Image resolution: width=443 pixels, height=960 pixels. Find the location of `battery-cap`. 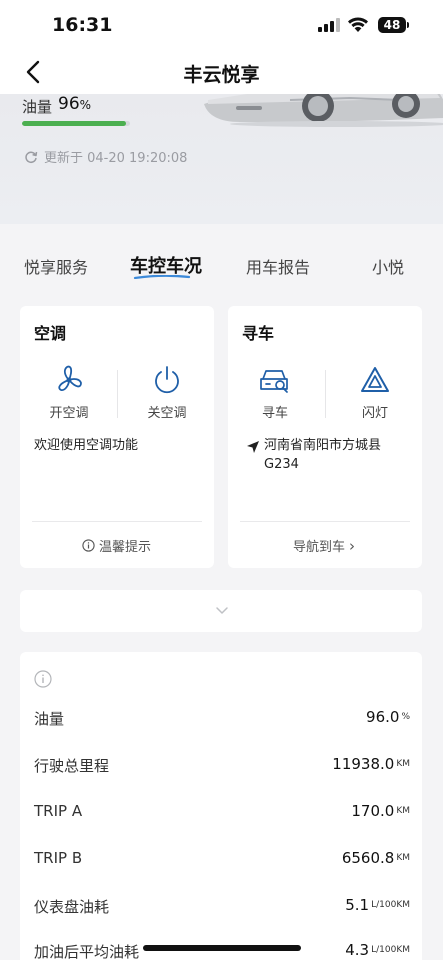

battery-cap is located at coordinates (408, 25).